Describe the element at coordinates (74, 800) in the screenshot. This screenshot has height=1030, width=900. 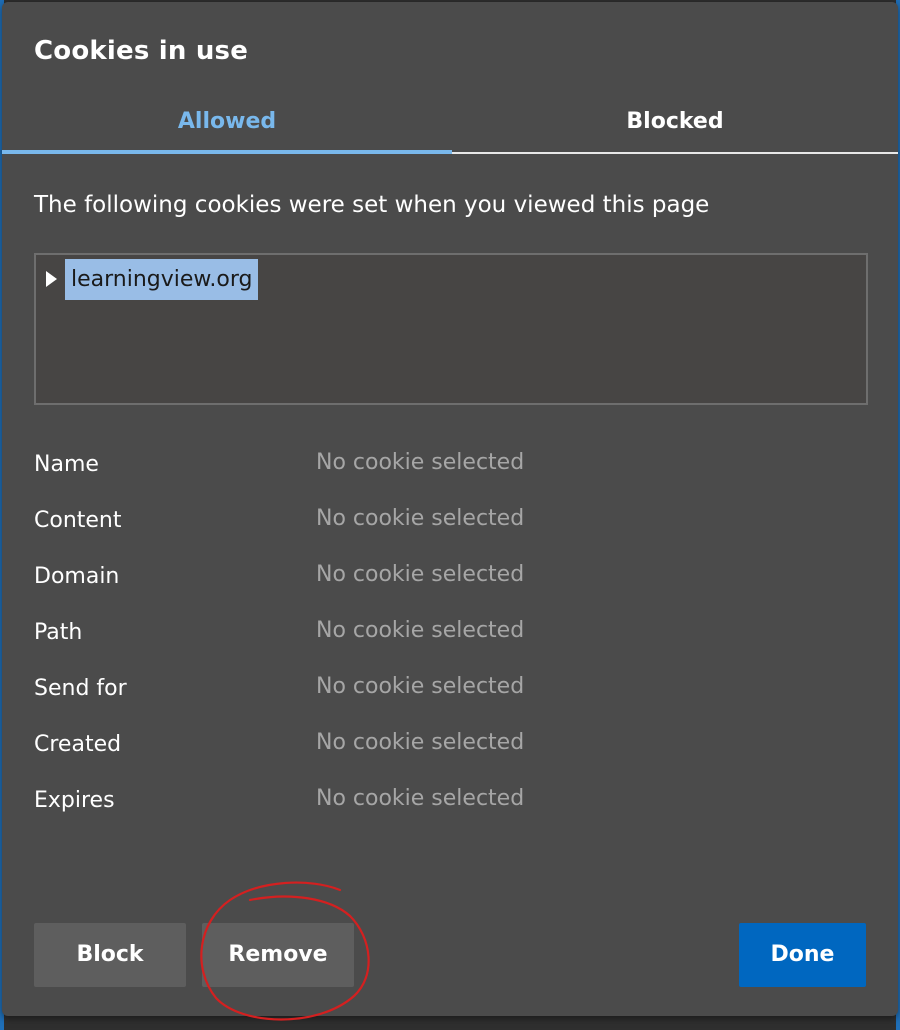
I see `detail-label: Expires` at that location.